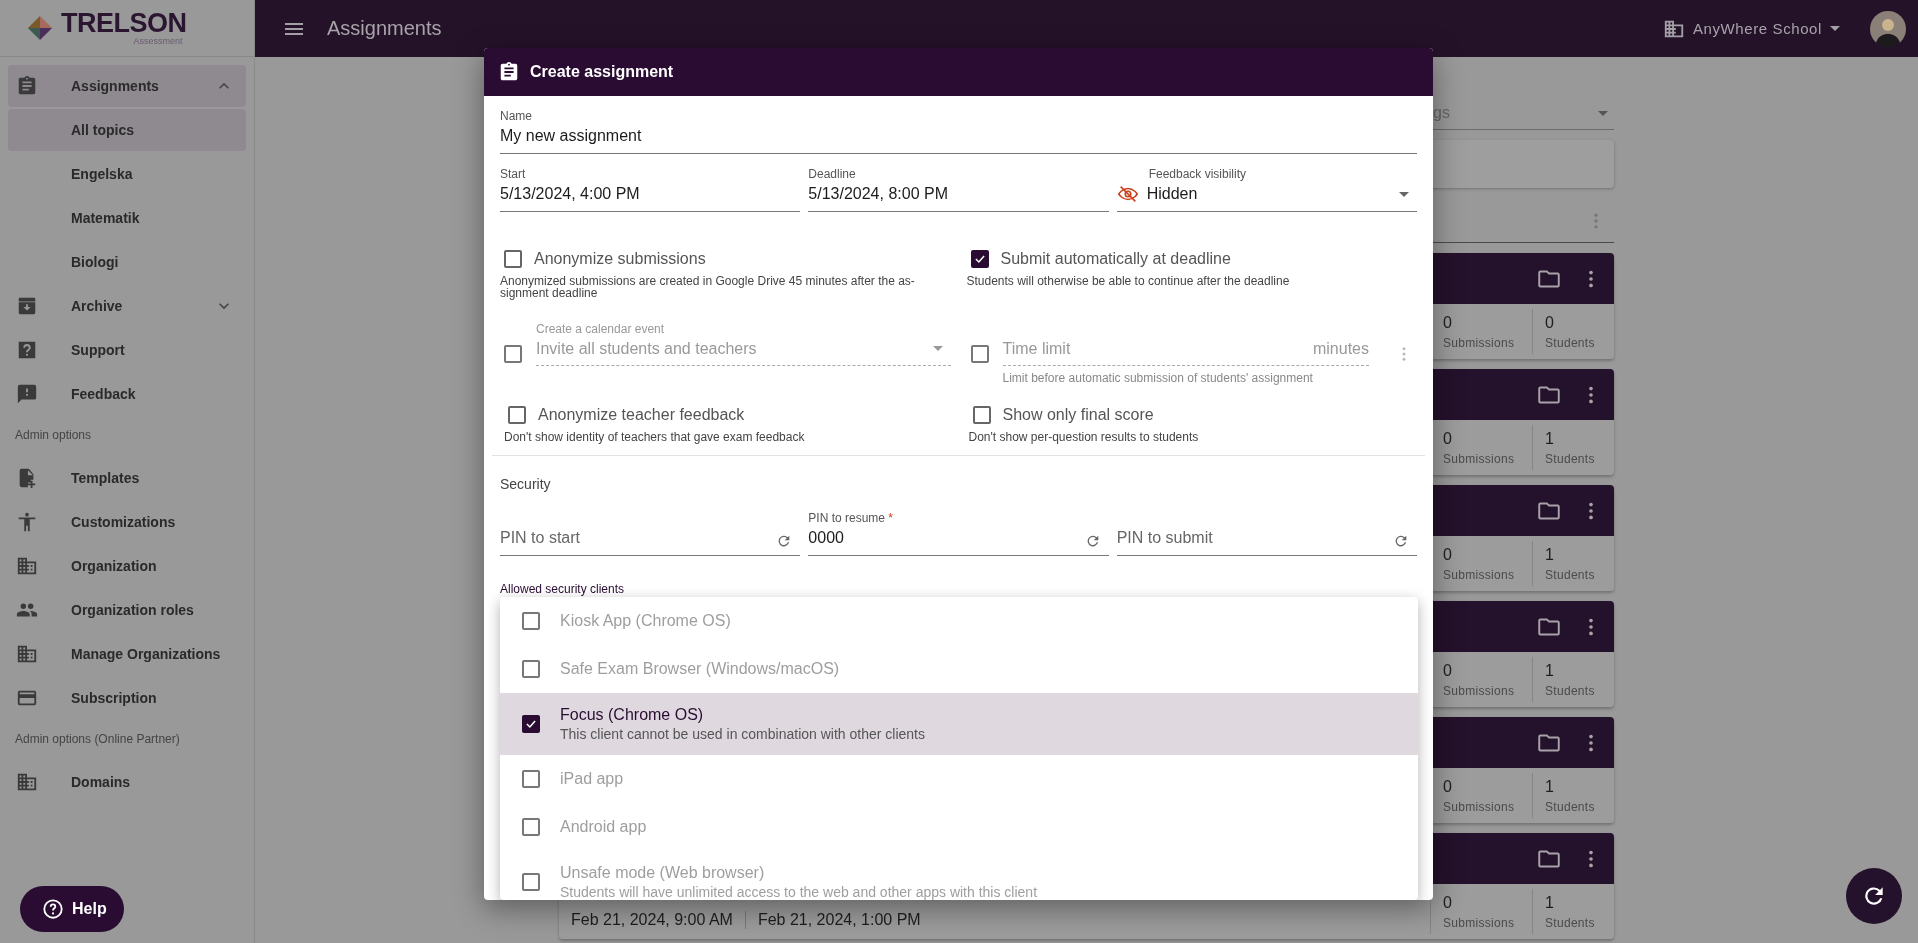 This screenshot has width=1918, height=943. What do you see at coordinates (708, 287) in the screenshot?
I see `hint-text: Anonymized submissions are created in Google Drive 45 minutes after the as-signment deadline` at bounding box center [708, 287].